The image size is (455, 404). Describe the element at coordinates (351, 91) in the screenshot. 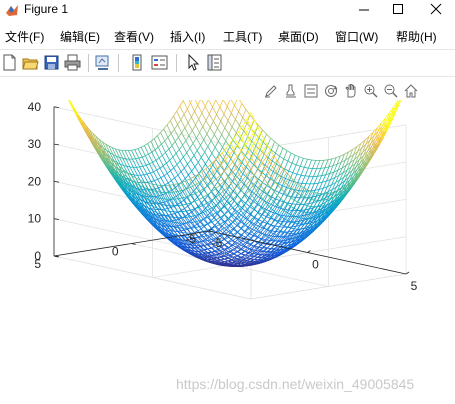

I see `pan-hand-icon` at that location.